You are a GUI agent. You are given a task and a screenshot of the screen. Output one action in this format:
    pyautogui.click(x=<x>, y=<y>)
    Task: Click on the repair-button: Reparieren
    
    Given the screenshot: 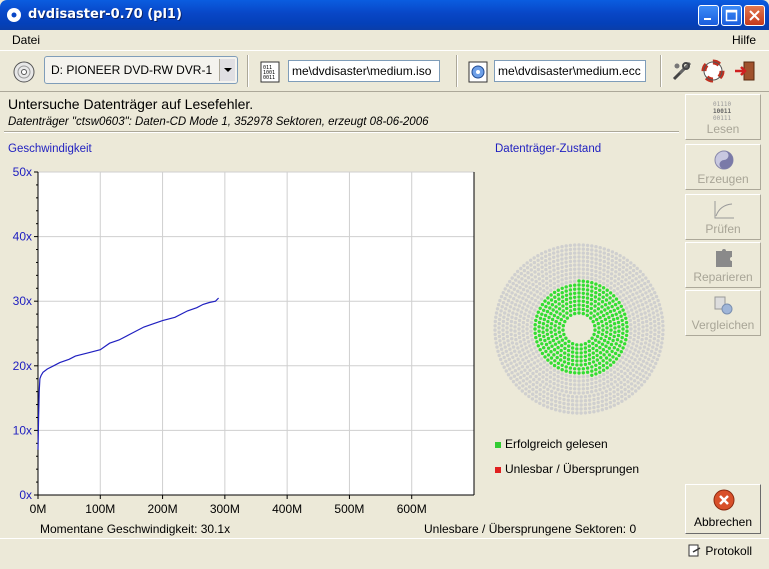 What is the action you would take?
    pyautogui.click(x=723, y=265)
    